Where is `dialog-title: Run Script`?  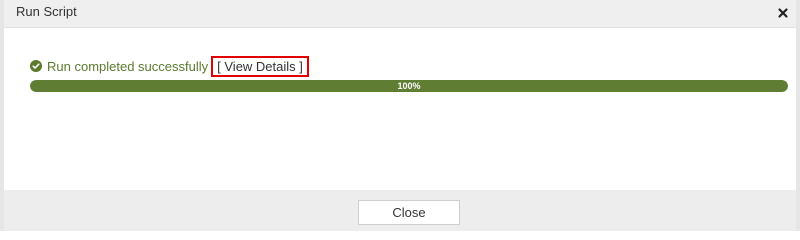
dialog-title: Run Script is located at coordinates (46, 11).